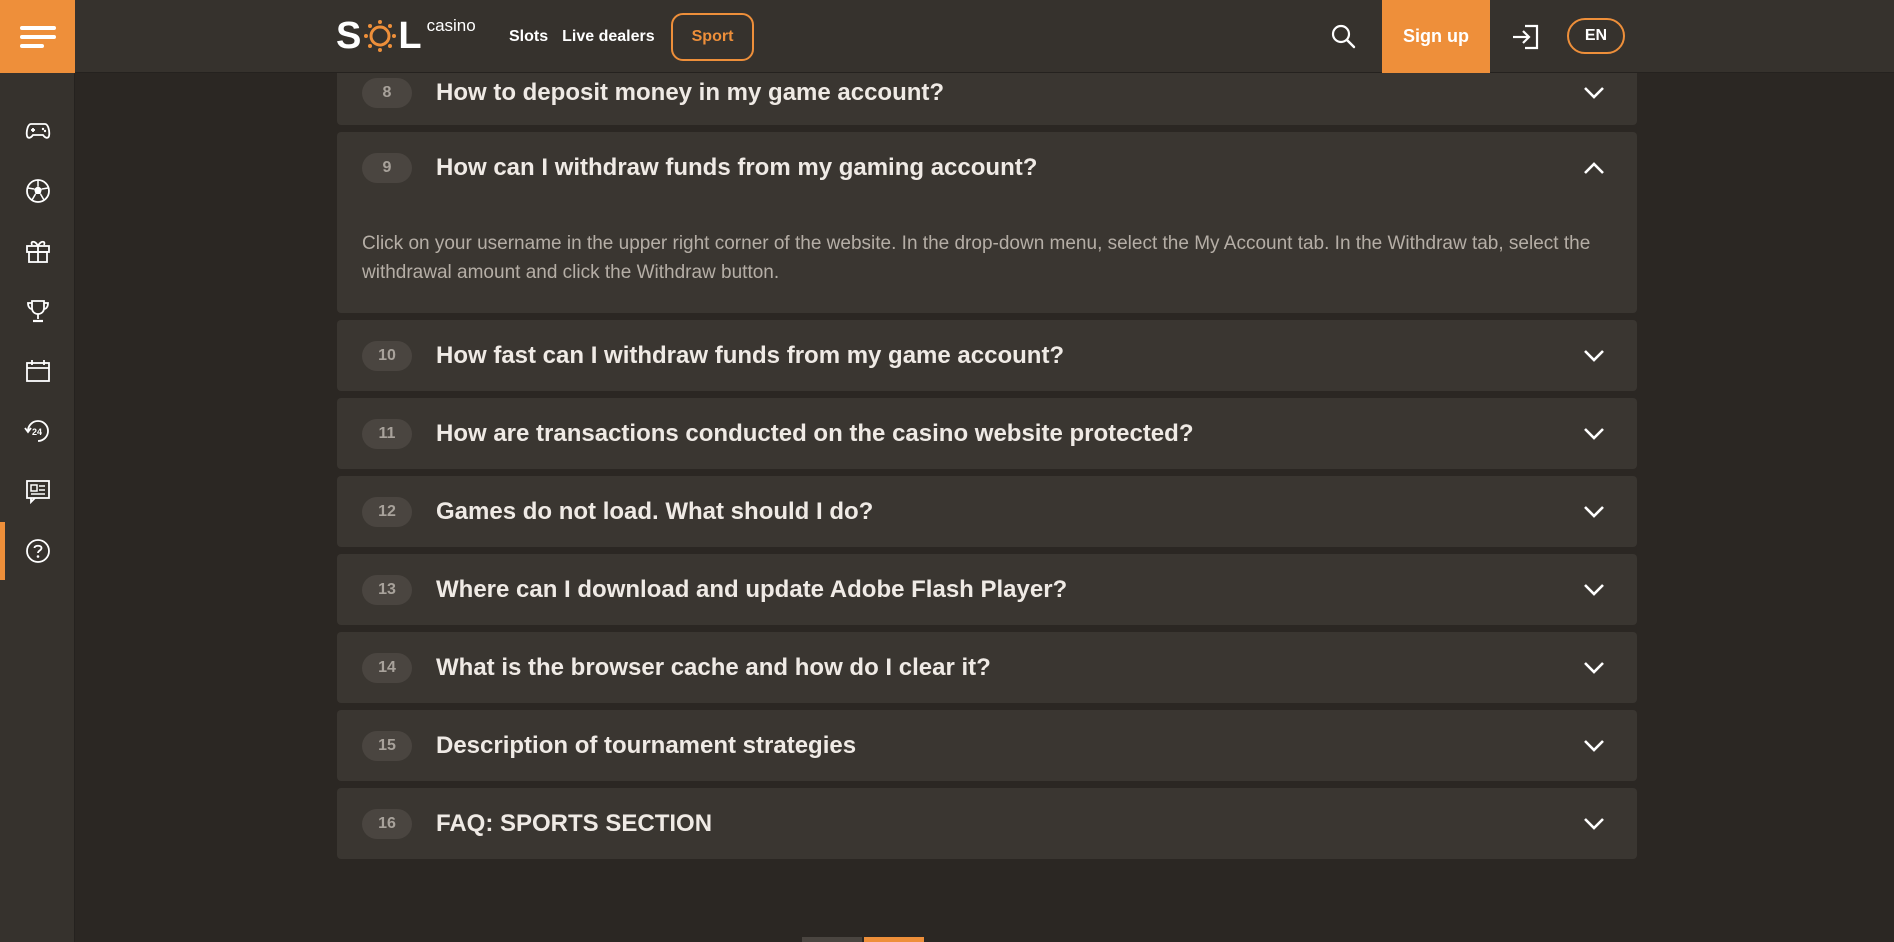 The height and width of the screenshot is (942, 1894). I want to click on sidebar-item-sport, so click(37, 191).